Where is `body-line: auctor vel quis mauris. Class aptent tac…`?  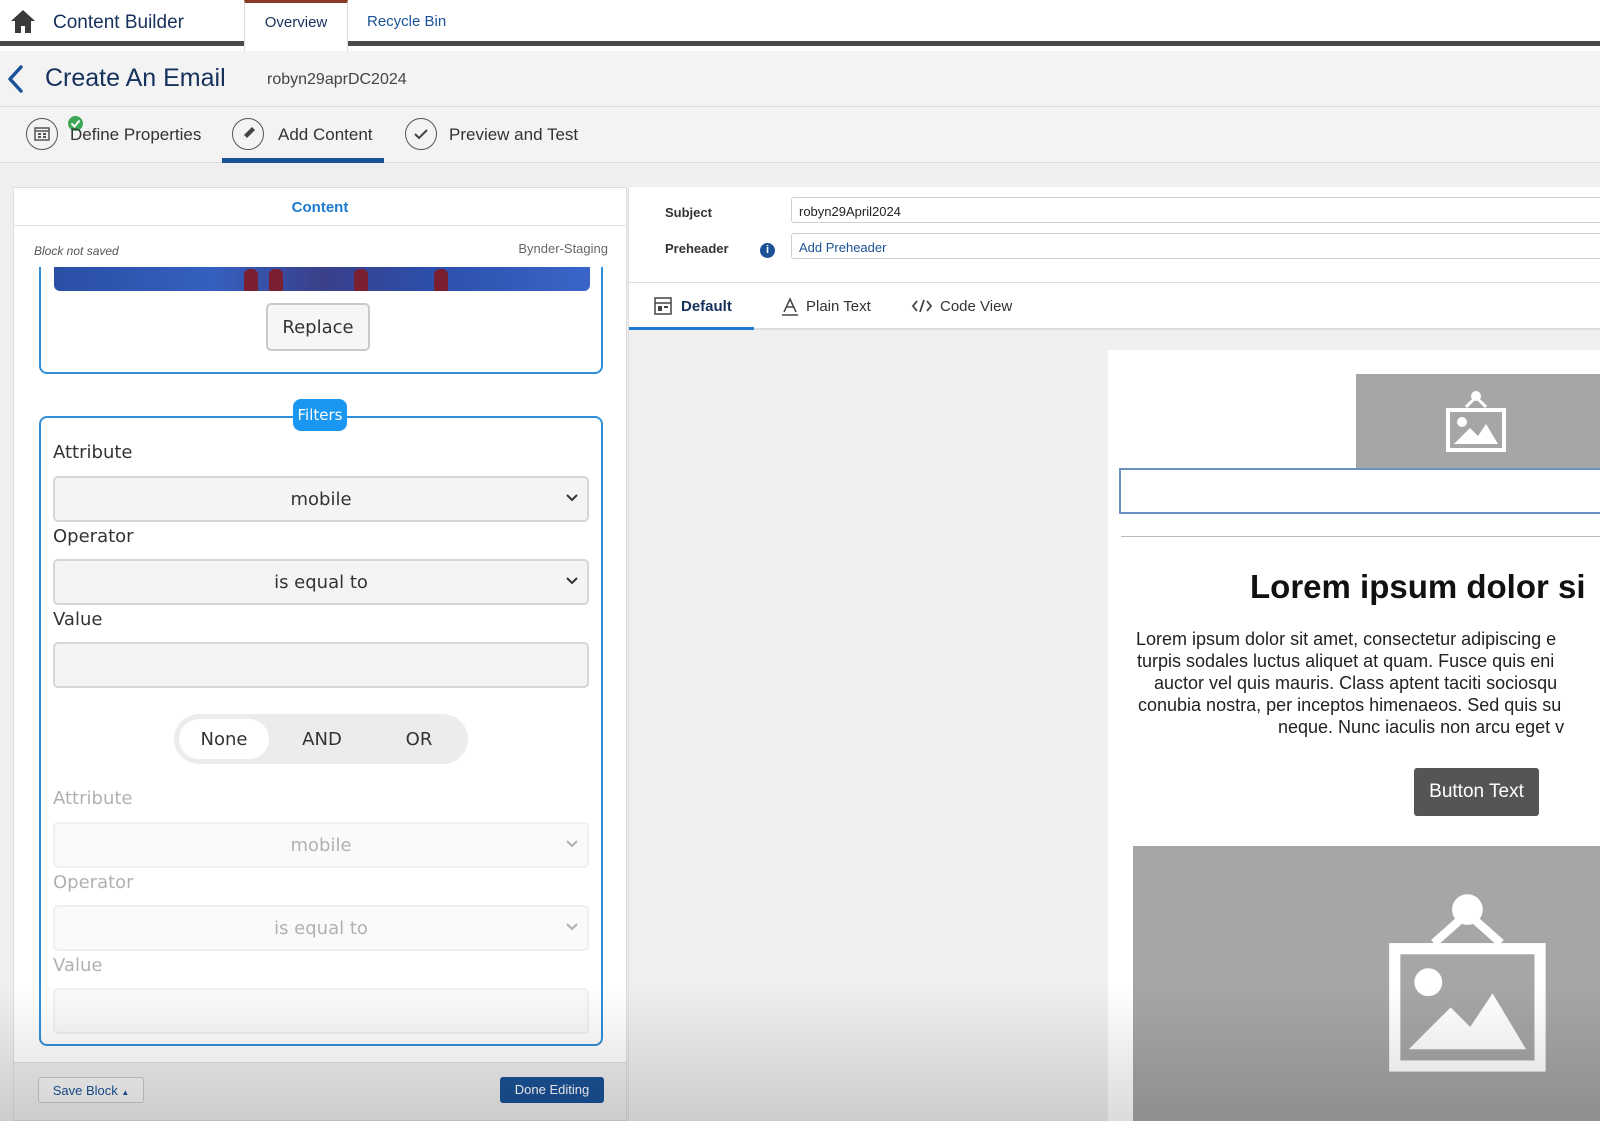
body-line: auctor vel quis mauris. Class aptent tac… is located at coordinates (1356, 683).